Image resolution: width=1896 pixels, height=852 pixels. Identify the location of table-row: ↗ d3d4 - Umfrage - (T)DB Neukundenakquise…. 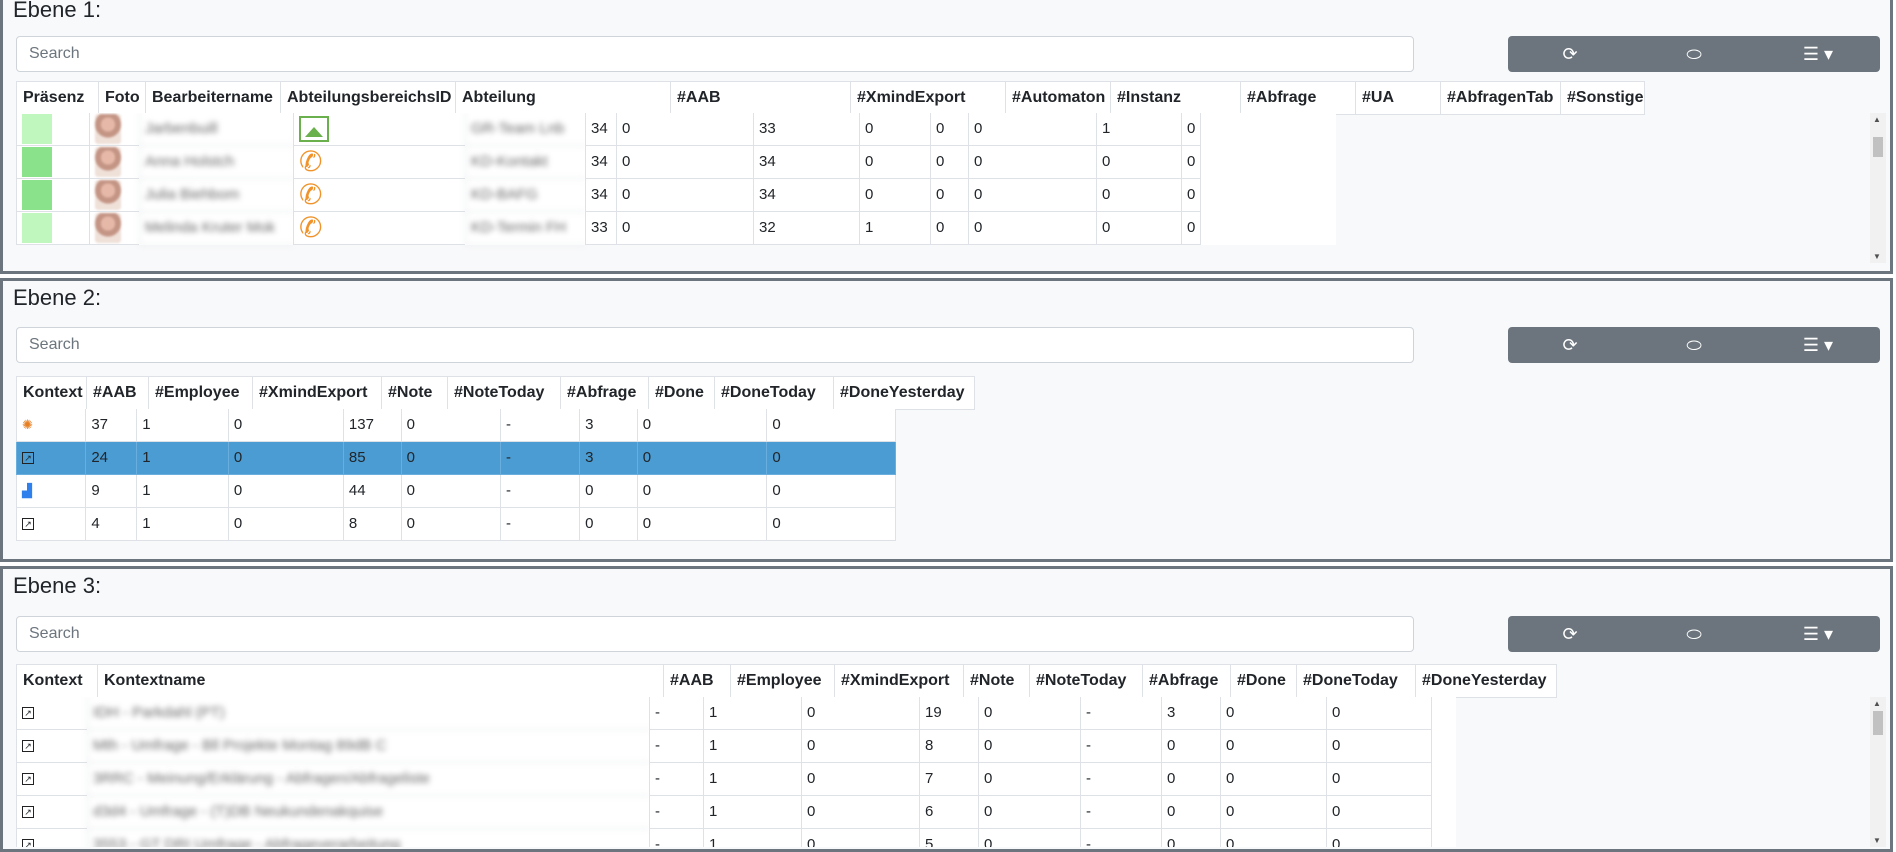
(736, 812).